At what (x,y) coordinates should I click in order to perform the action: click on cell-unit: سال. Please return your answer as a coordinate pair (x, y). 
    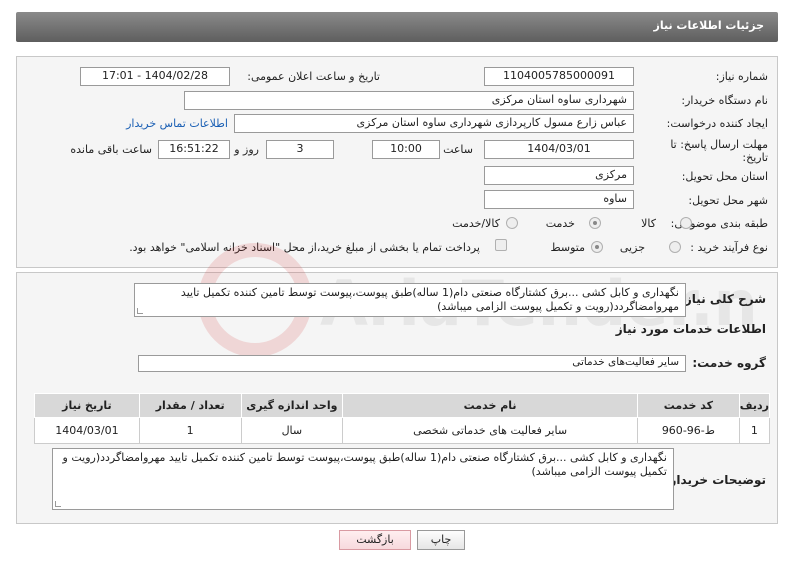
    Looking at the image, I should click on (292, 430).